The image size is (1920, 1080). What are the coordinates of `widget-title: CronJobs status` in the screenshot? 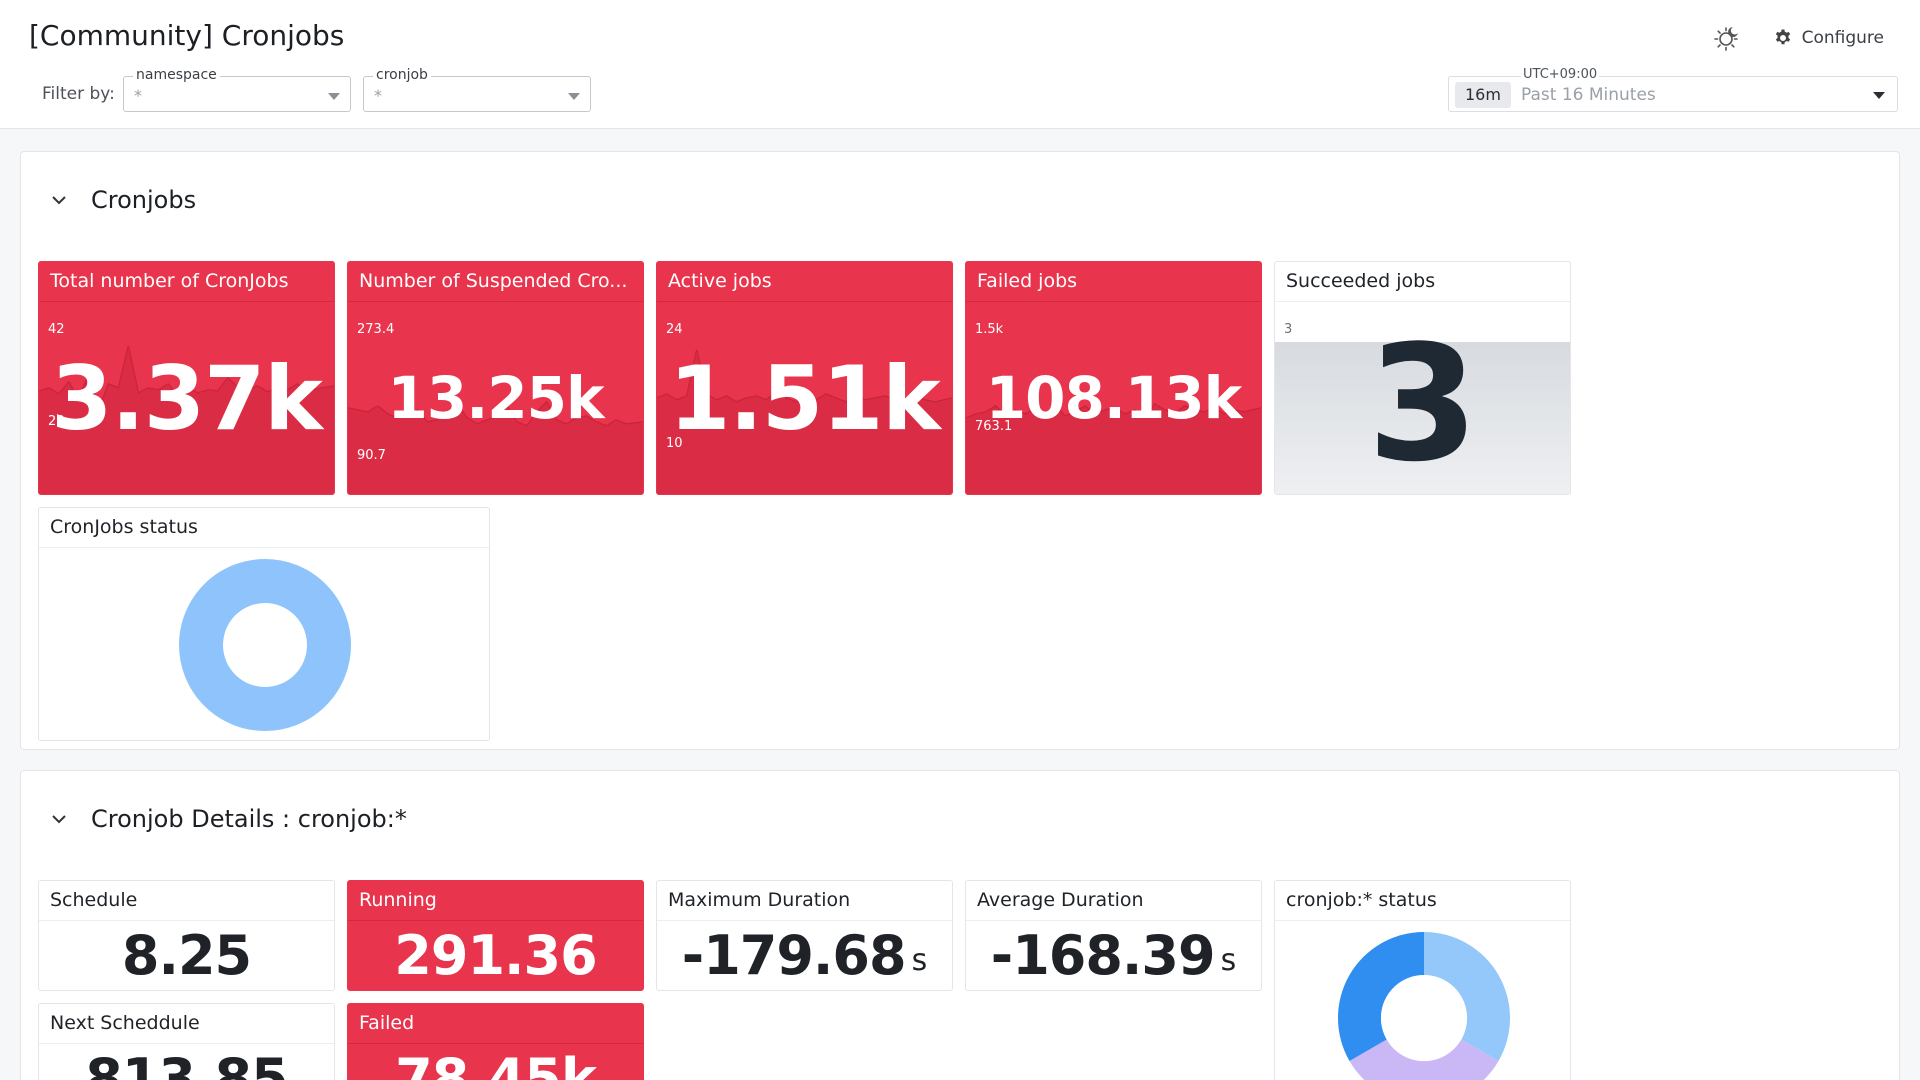 It's located at (264, 528).